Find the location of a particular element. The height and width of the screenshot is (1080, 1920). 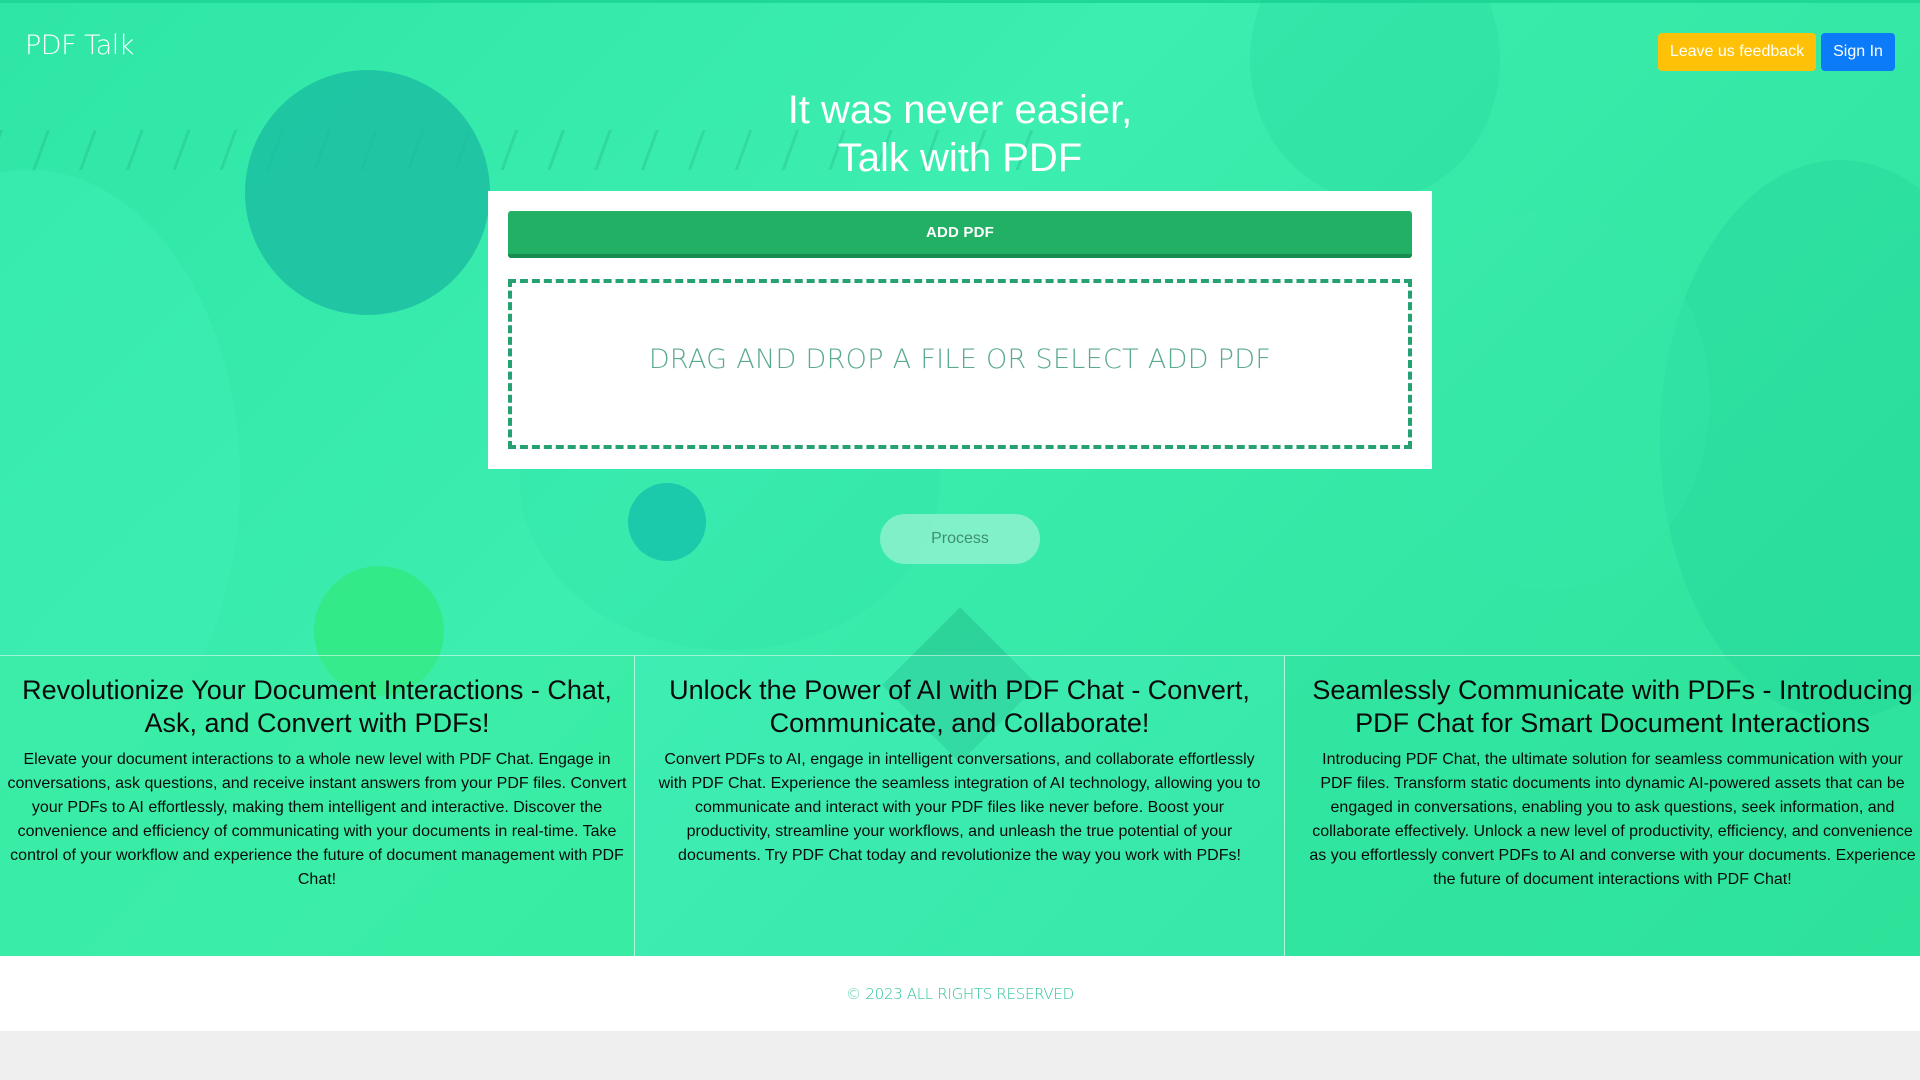

headline-line-1: It was never easier, is located at coordinates (960, 110).